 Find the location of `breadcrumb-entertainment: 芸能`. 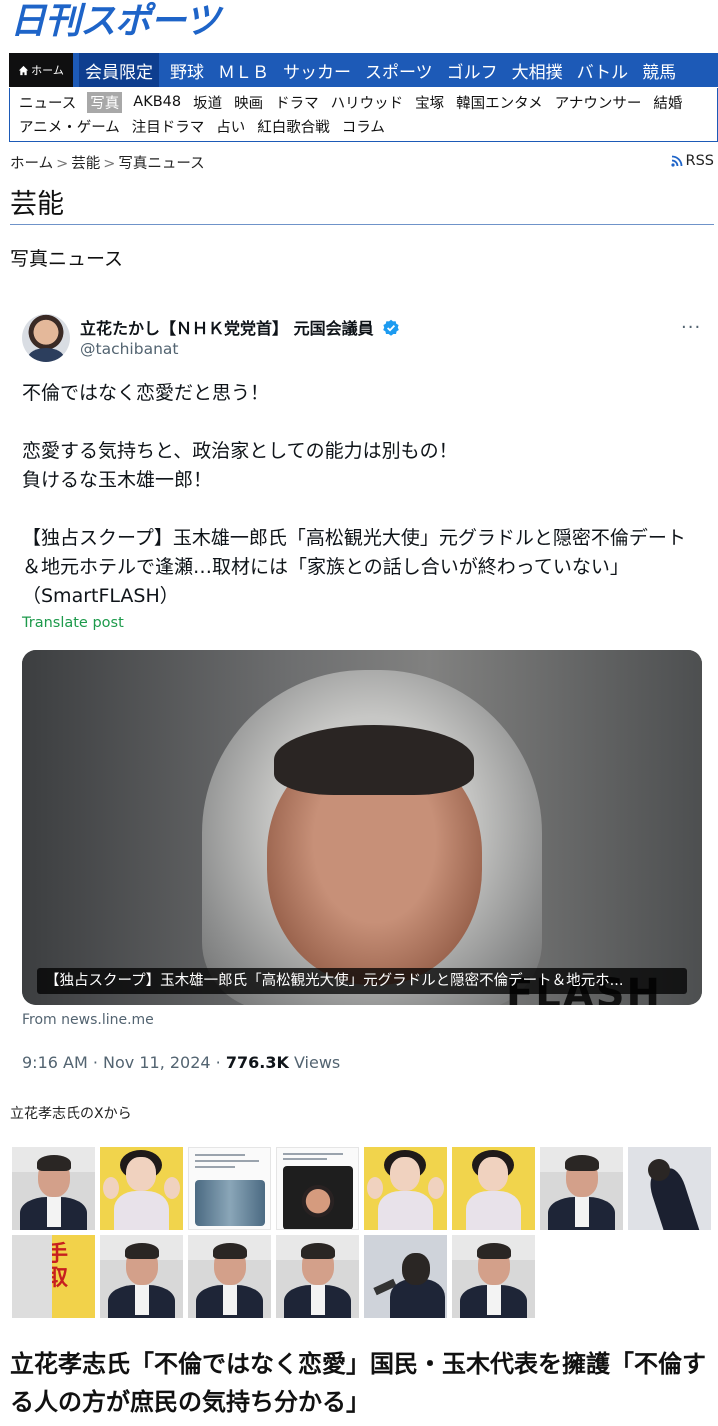

breadcrumb-entertainment: 芸能 is located at coordinates (85, 164).